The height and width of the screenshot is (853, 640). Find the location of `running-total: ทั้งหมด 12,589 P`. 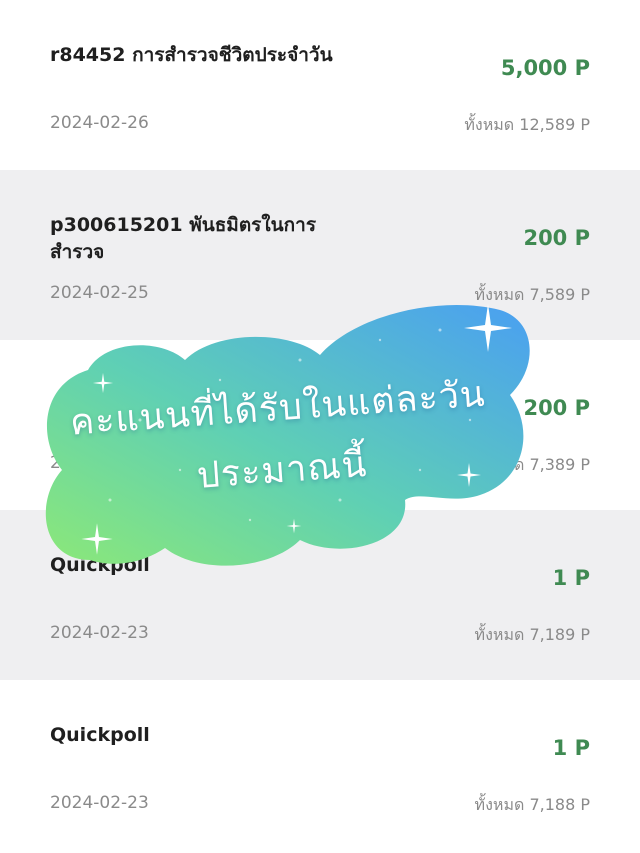

running-total: ทั้งหมด 12,589 P is located at coordinates (527, 124).